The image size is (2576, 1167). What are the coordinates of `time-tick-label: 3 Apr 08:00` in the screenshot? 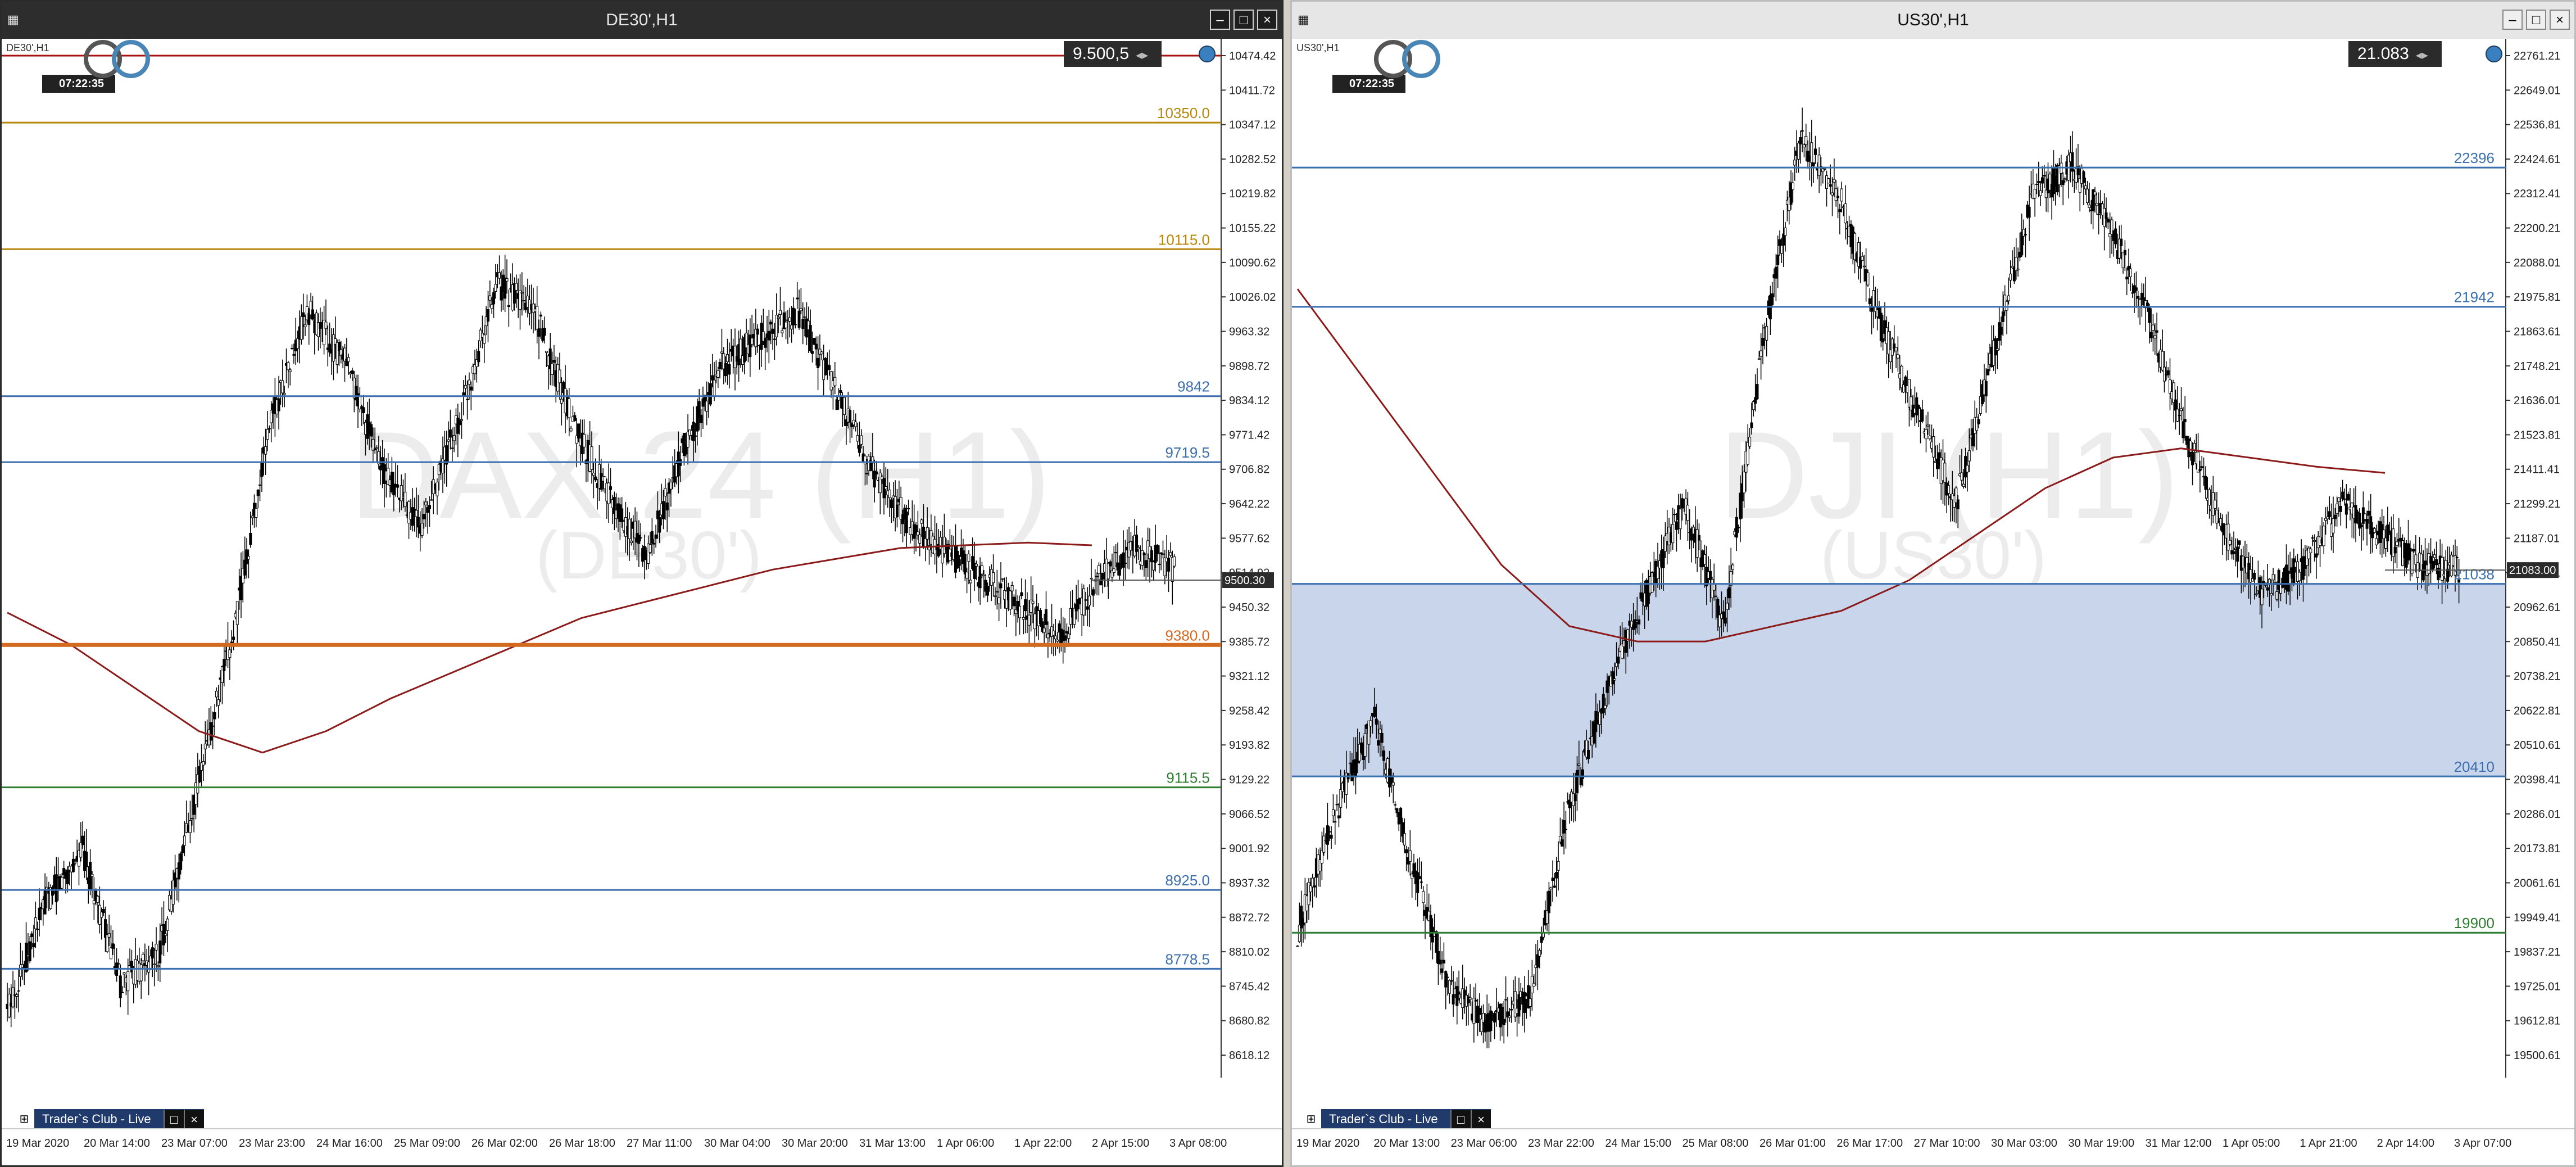 It's located at (1198, 1143).